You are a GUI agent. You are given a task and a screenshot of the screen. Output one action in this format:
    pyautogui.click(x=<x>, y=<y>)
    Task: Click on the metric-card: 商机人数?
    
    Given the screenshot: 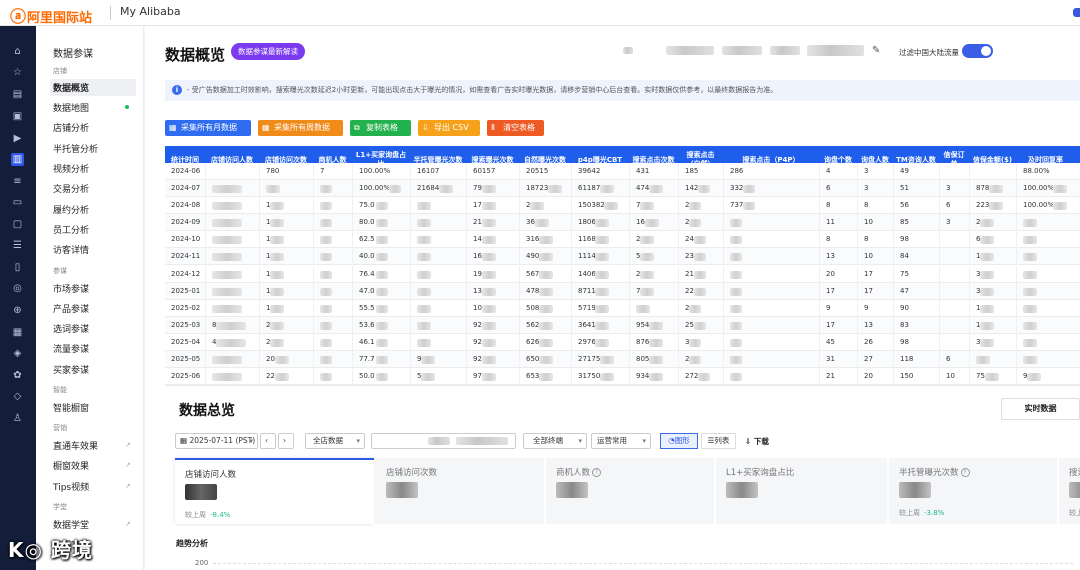 What is the action you would take?
    pyautogui.click(x=630, y=491)
    